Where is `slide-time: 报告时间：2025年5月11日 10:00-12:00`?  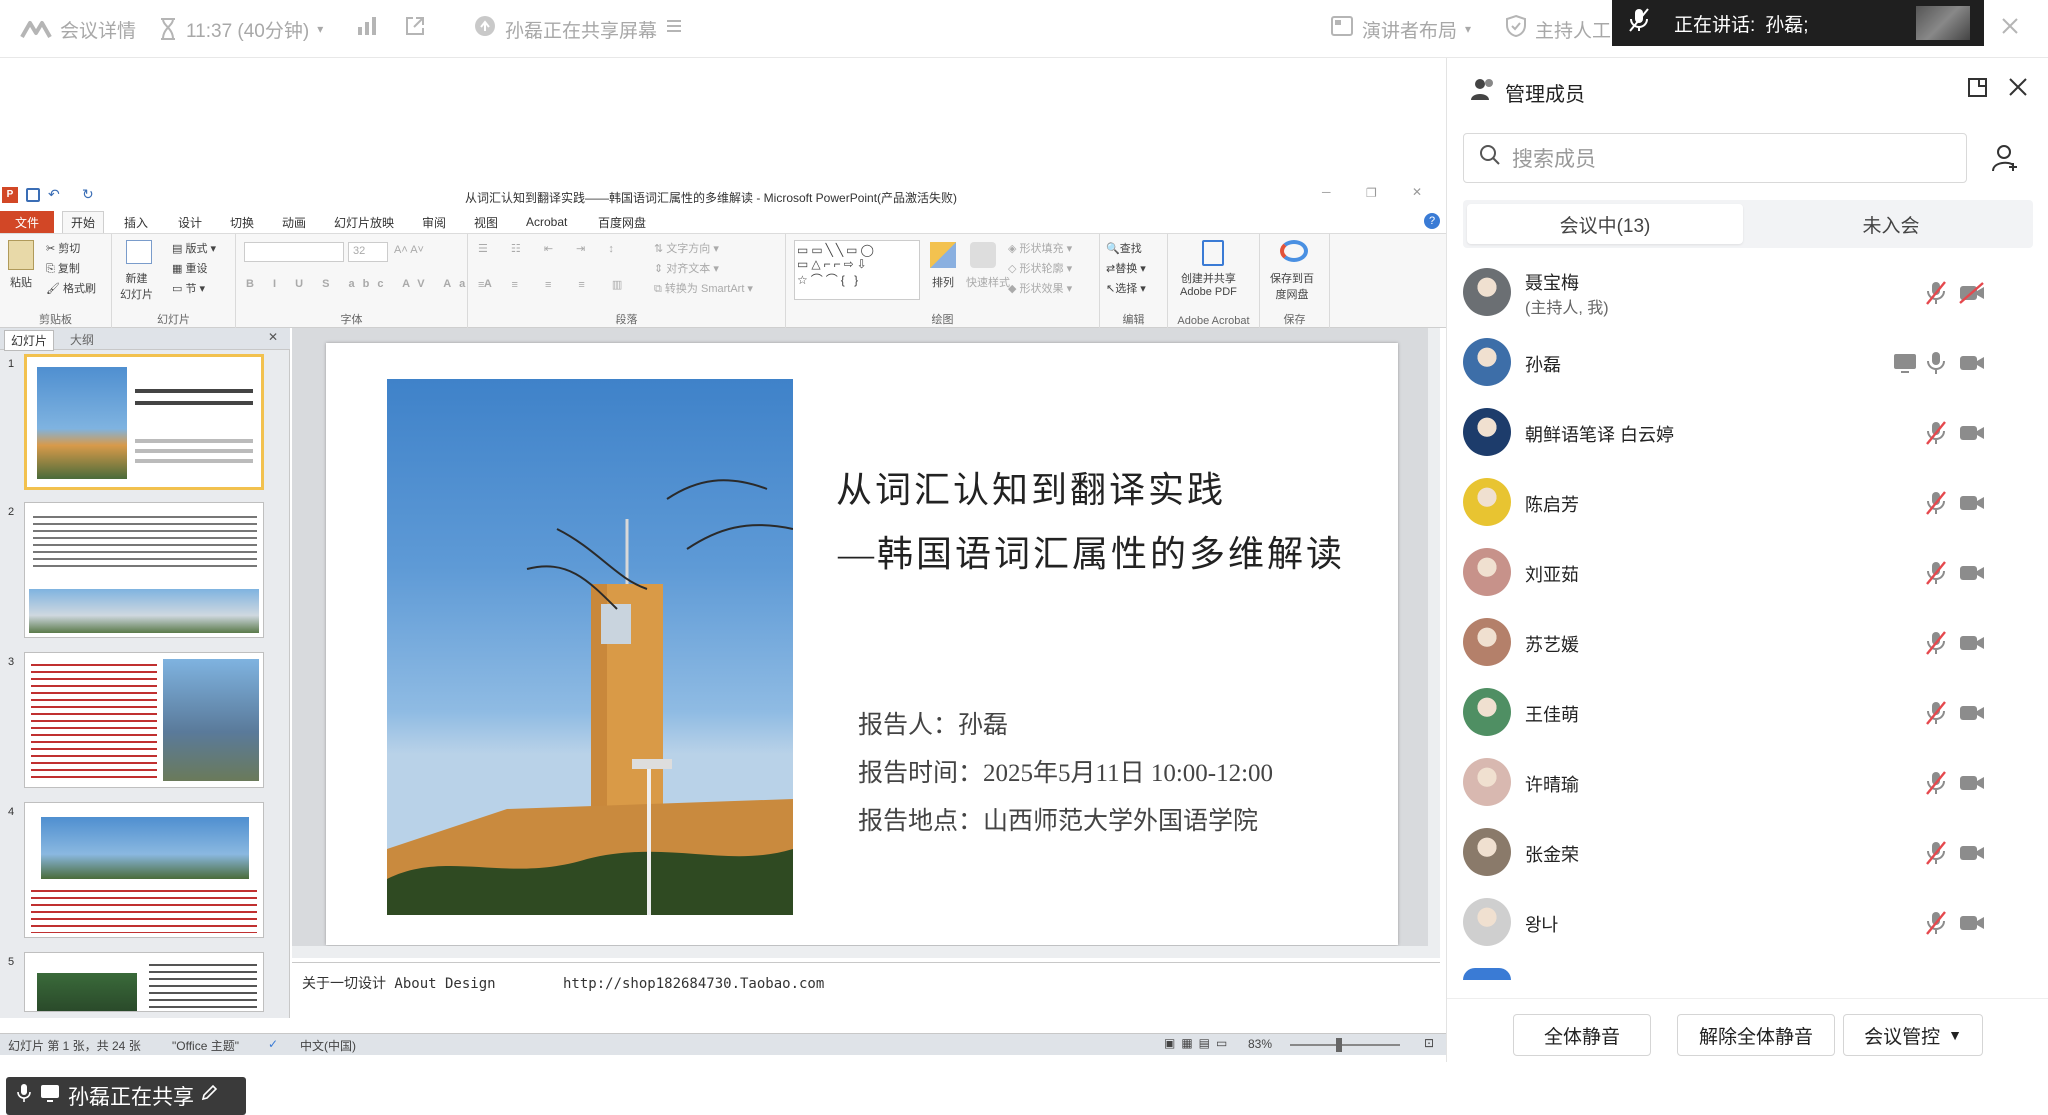
slide-time: 报告时间：2025年5月11日 10:00-12:00 is located at coordinates (1065, 771).